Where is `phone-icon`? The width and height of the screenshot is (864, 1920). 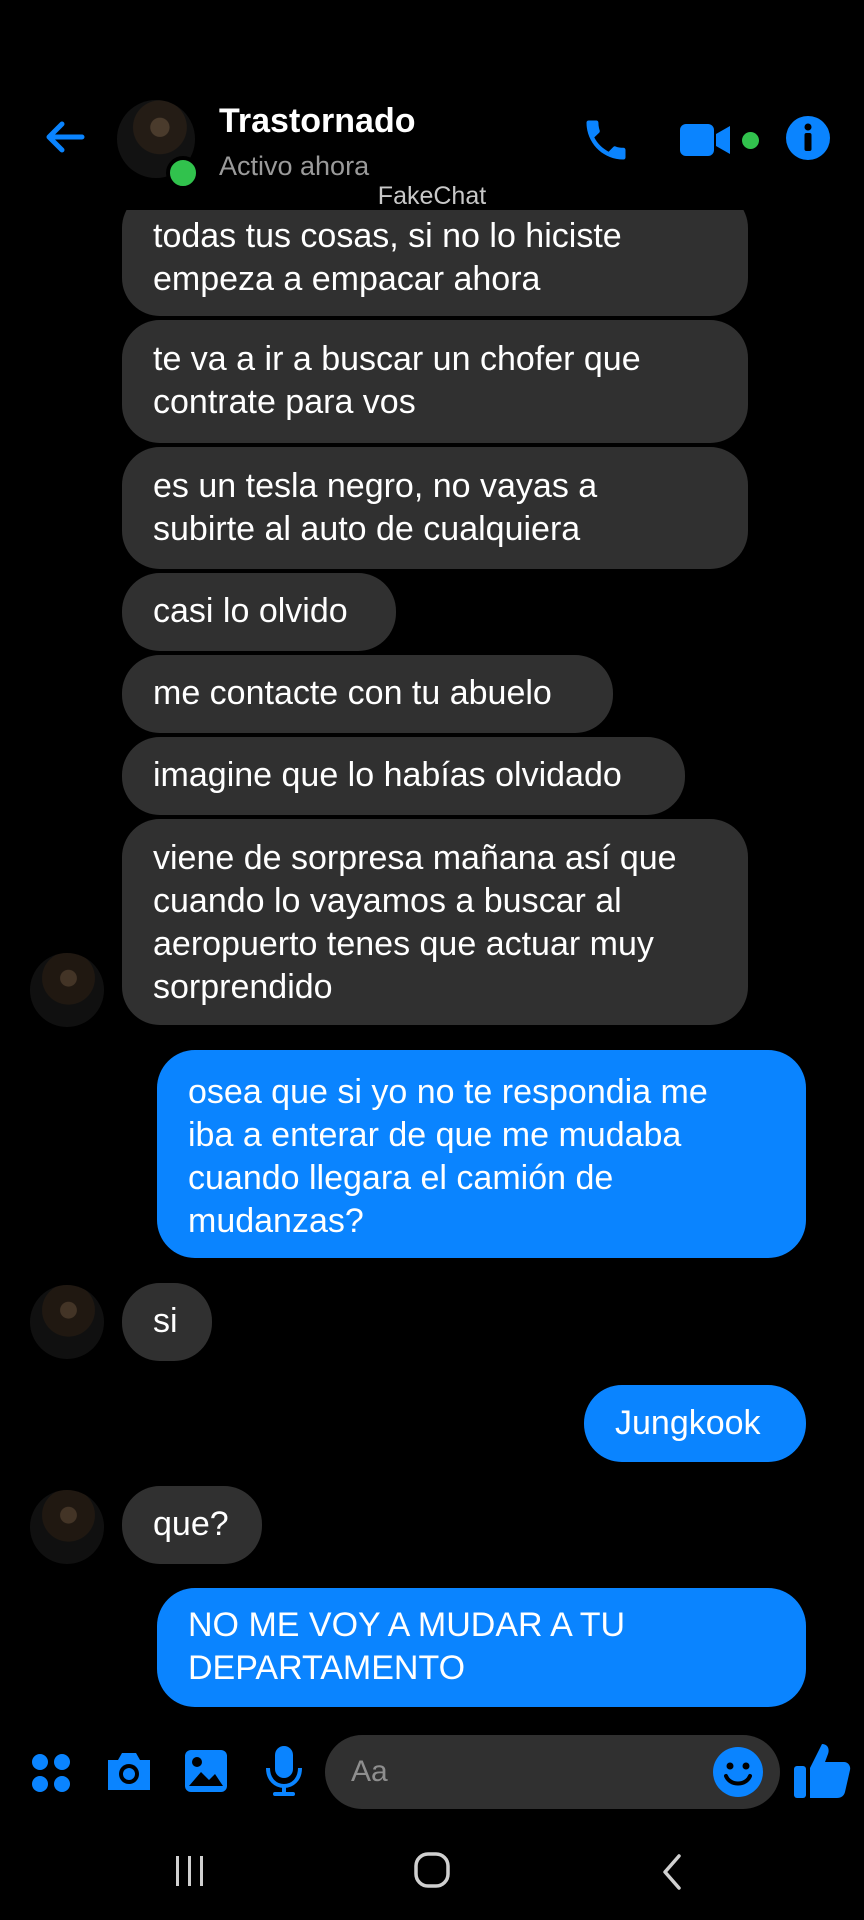 phone-icon is located at coordinates (606, 140).